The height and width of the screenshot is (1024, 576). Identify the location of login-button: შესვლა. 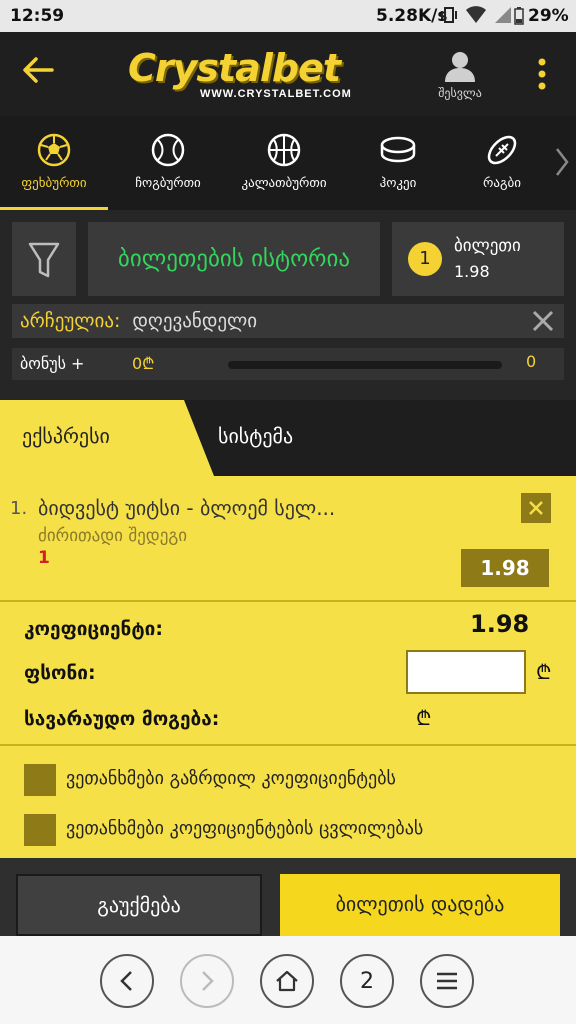
(460, 75).